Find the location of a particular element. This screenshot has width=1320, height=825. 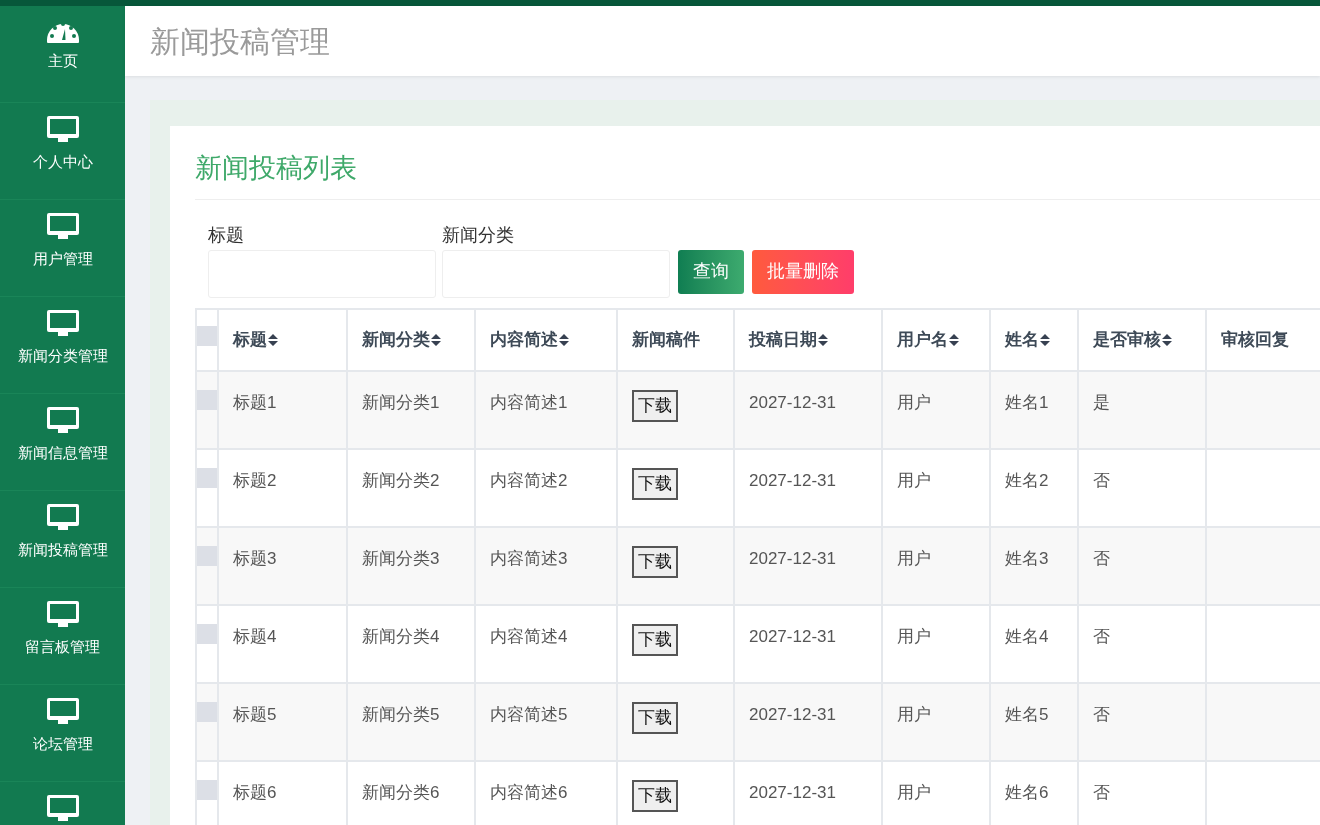

column-header: 姓名 is located at coordinates (1034, 339).